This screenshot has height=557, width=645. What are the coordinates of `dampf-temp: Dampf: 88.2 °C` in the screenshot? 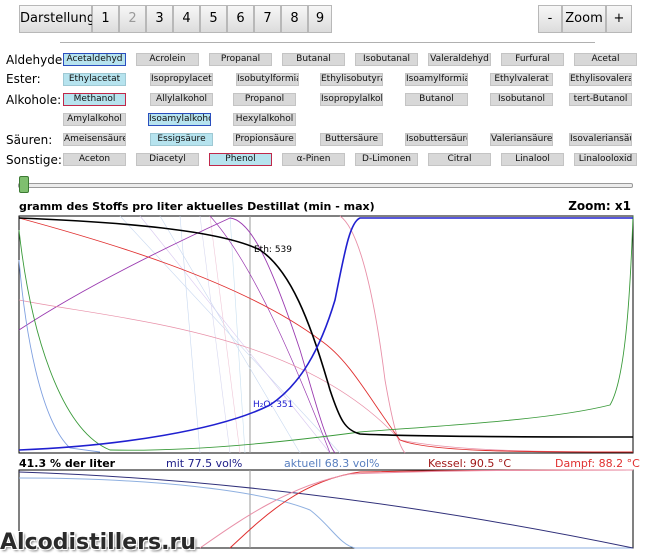 It's located at (597, 463).